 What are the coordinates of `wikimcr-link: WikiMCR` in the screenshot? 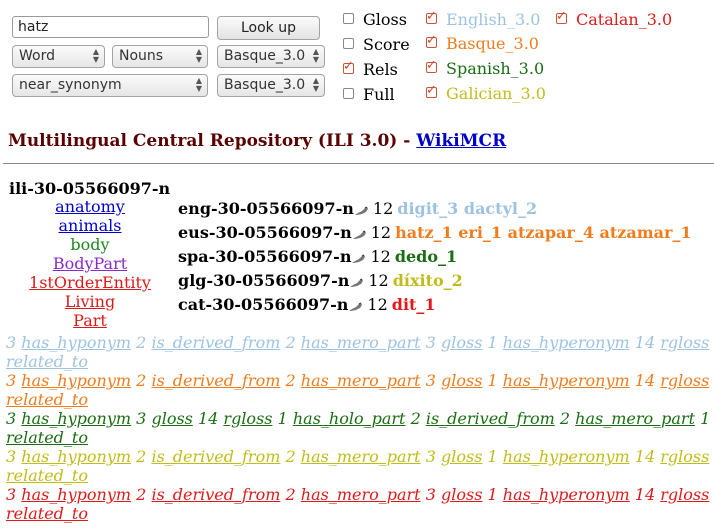 It's located at (461, 141).